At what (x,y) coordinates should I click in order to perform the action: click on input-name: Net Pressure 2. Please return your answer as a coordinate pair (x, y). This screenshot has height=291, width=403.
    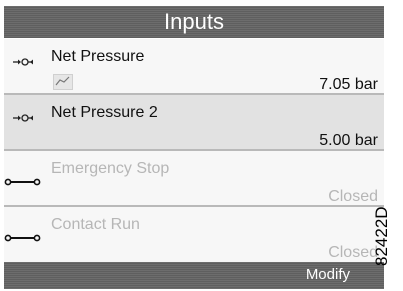
    Looking at the image, I should click on (104, 112).